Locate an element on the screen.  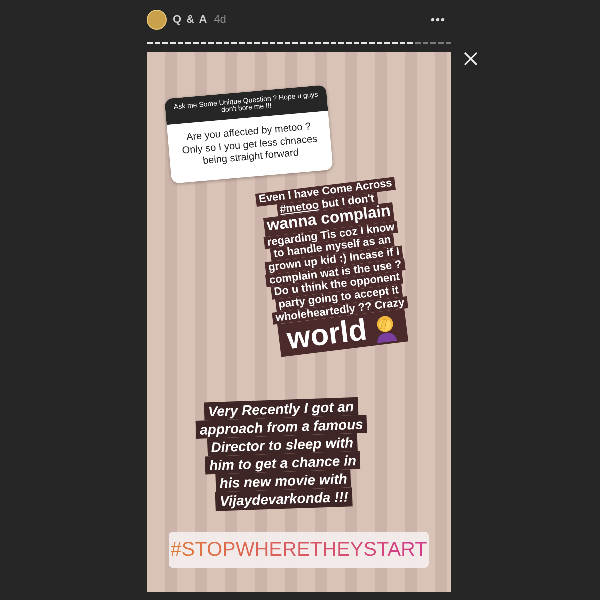
more-icon is located at coordinates (438, 20).